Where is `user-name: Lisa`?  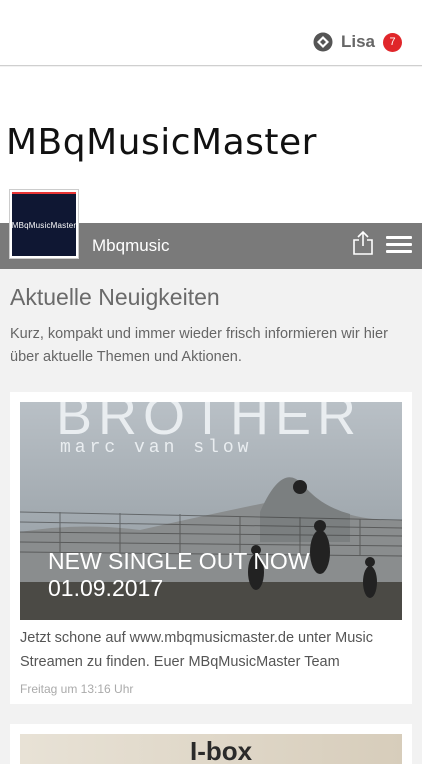
user-name: Lisa is located at coordinates (358, 42).